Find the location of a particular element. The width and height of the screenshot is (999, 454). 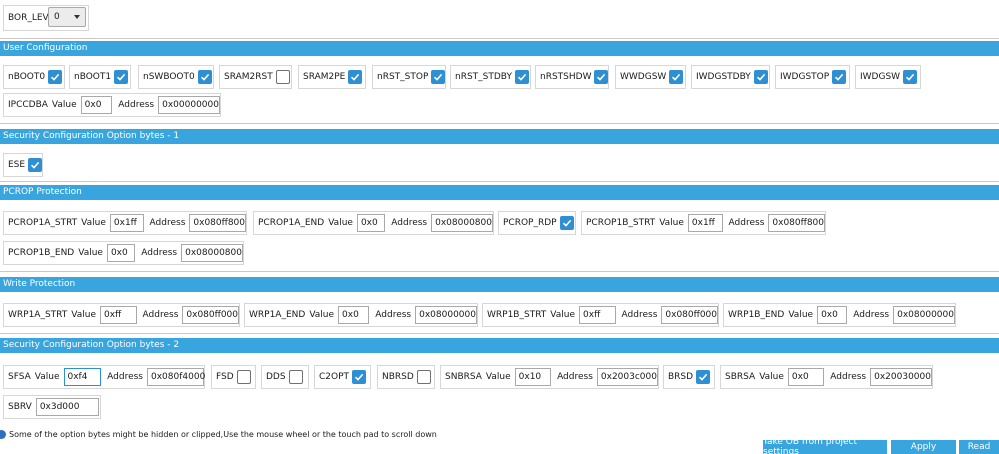

nbrsd-checkbox is located at coordinates (423, 377).